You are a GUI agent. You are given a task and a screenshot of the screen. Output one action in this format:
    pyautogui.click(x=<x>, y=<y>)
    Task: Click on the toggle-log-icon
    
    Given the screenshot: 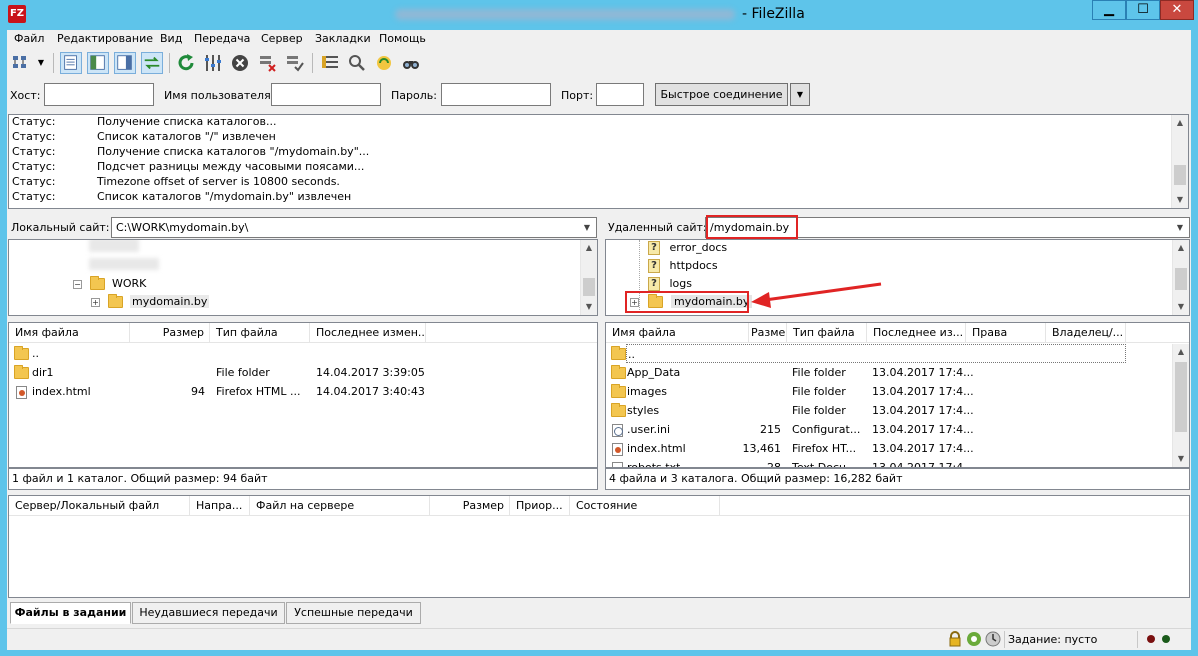 What is the action you would take?
    pyautogui.click(x=71, y=63)
    